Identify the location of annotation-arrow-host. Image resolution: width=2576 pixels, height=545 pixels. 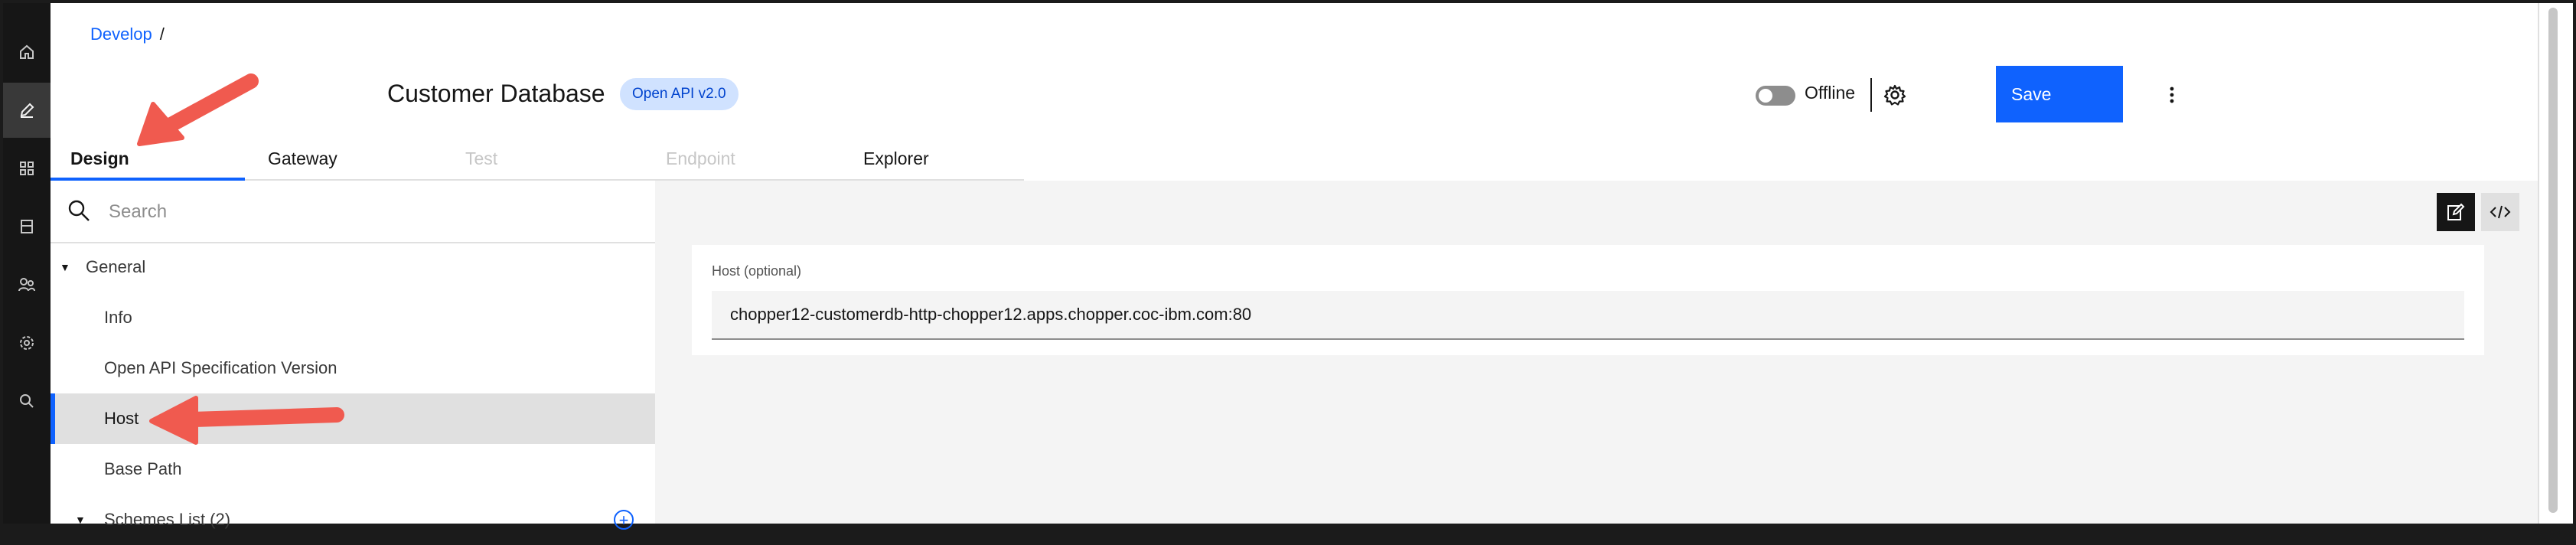
(246, 420).